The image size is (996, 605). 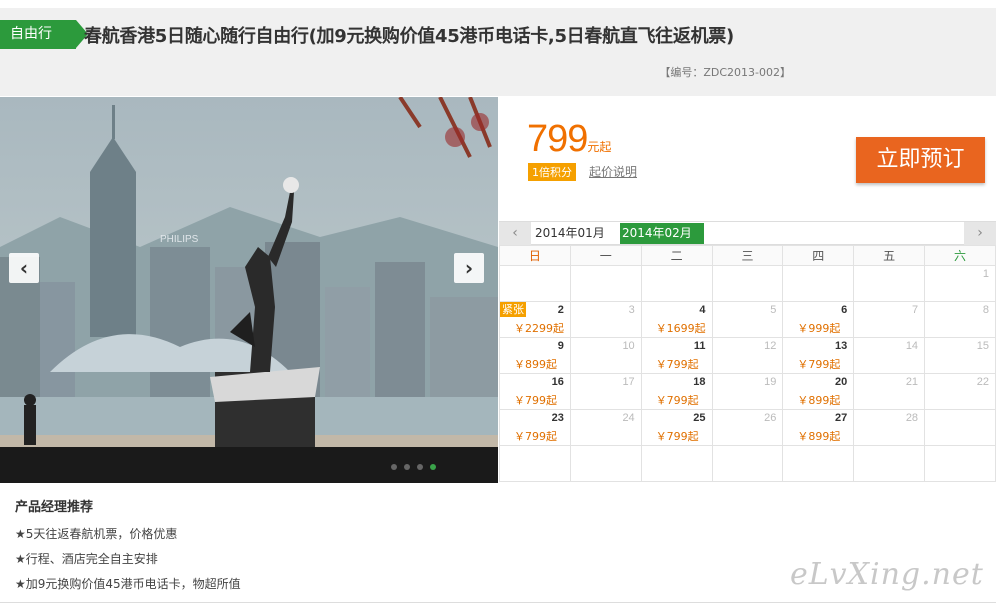 What do you see at coordinates (535, 255) in the screenshot?
I see `weekday-header: 日` at bounding box center [535, 255].